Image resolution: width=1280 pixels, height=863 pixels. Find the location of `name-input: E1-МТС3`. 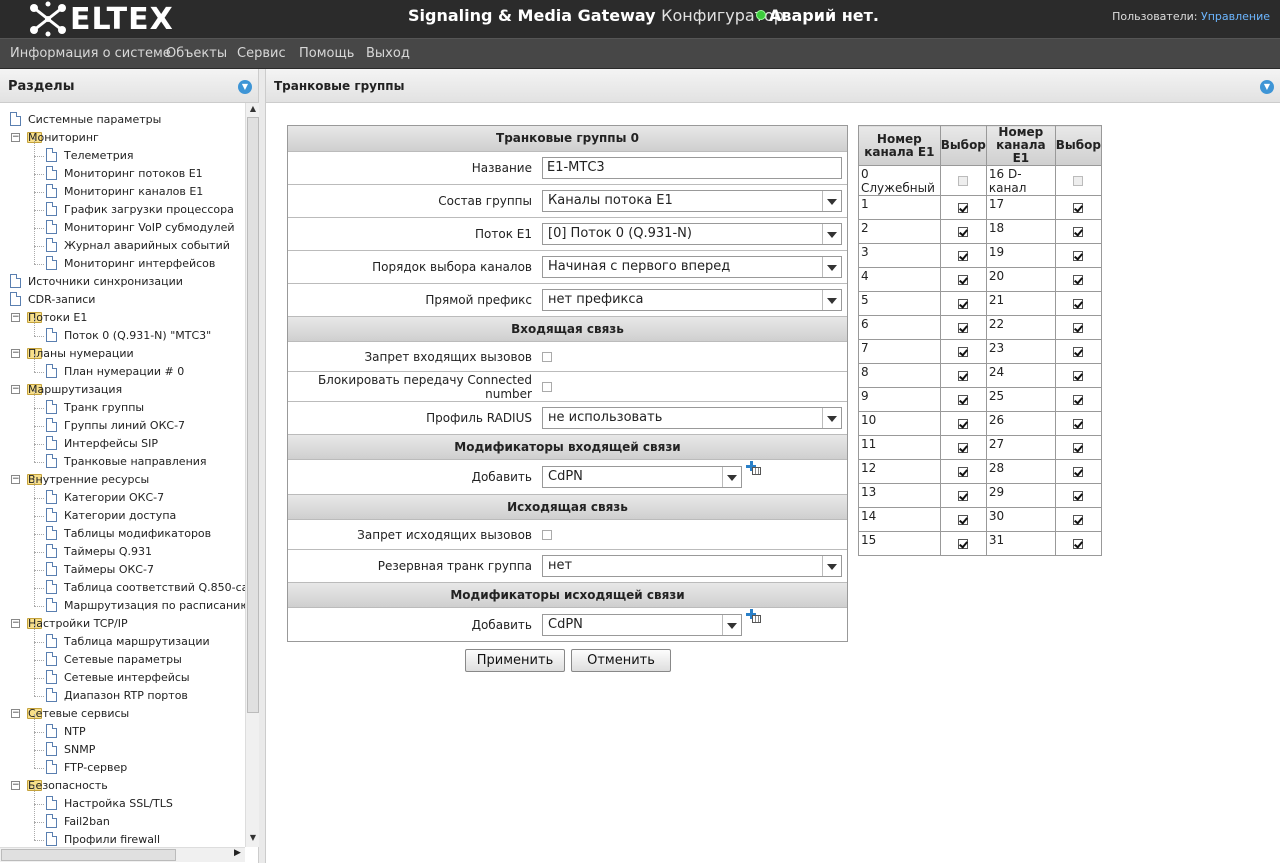

name-input: E1-МТС3 is located at coordinates (692, 168).